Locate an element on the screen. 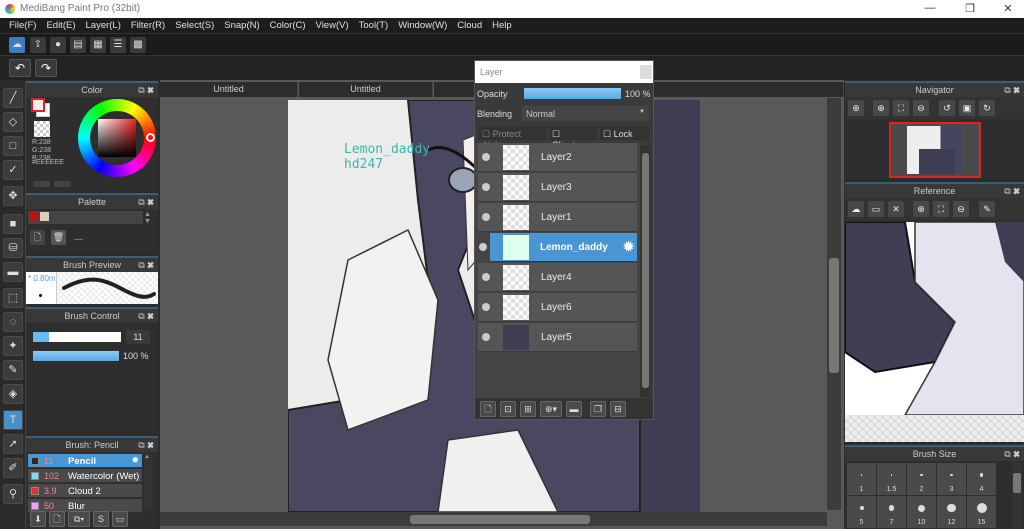 The height and width of the screenshot is (529, 1024). brush-tool-icon: ╱ is located at coordinates (13, 98).